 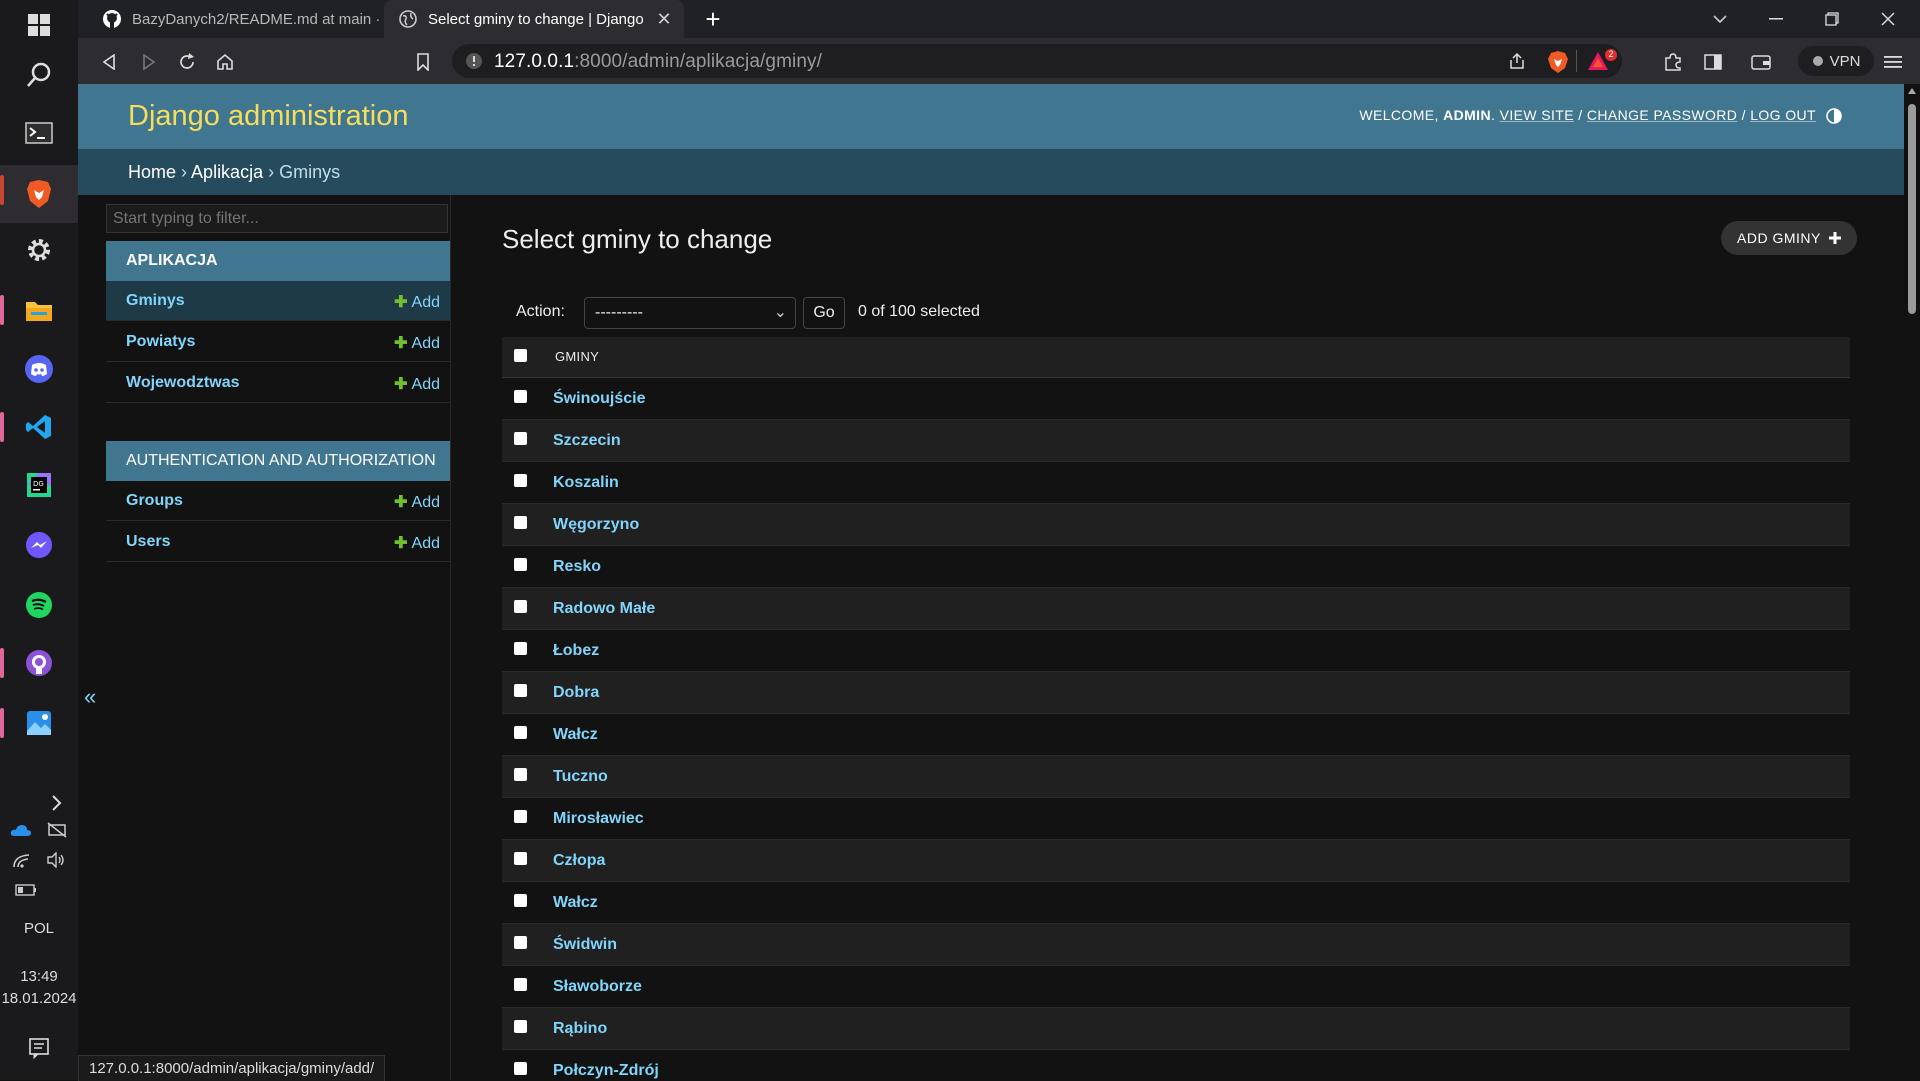 What do you see at coordinates (39, 427) in the screenshot?
I see `vscode-icon` at bounding box center [39, 427].